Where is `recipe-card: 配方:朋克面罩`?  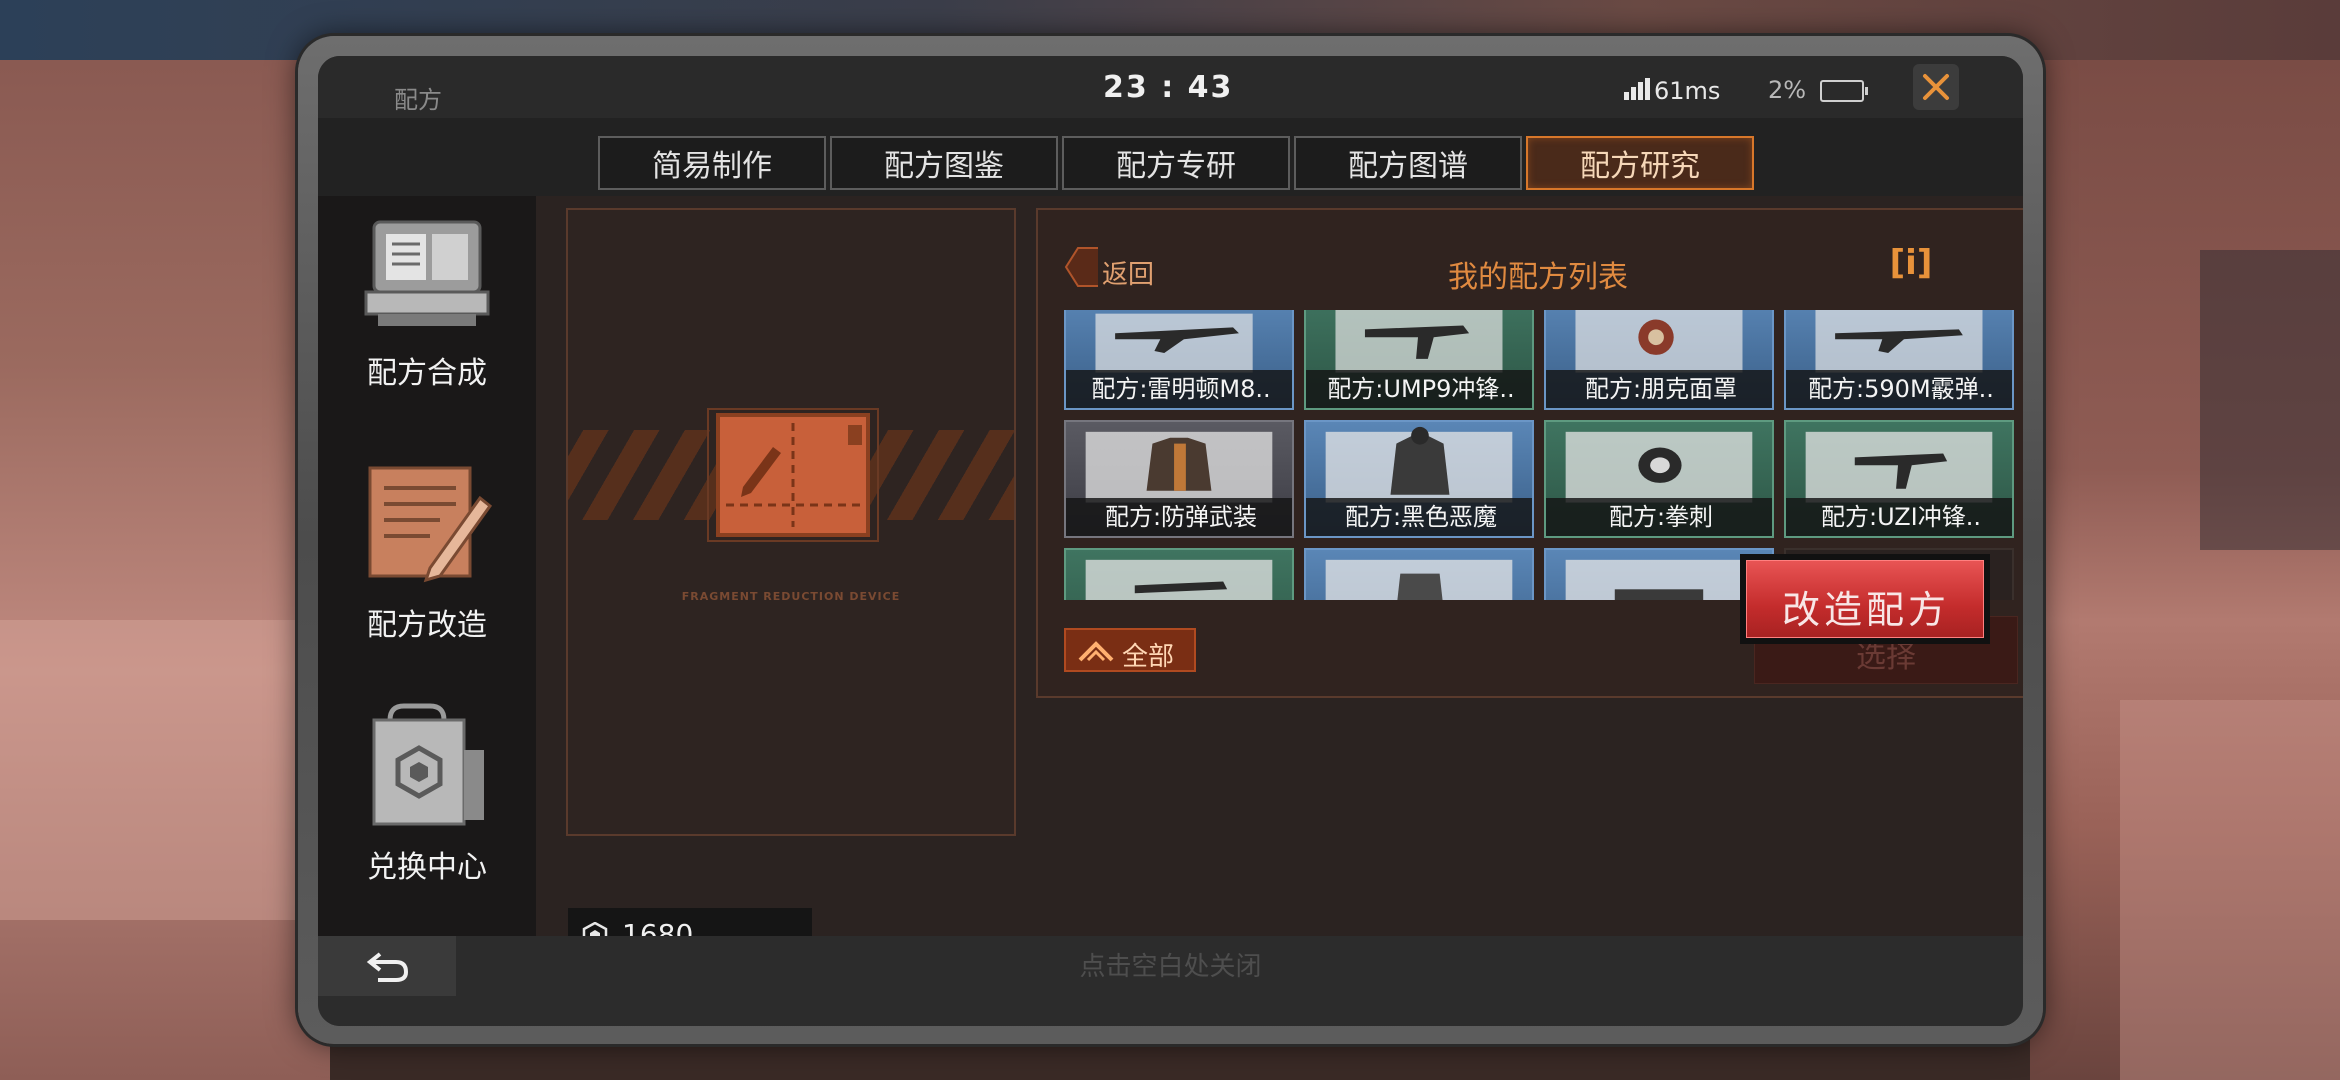
recipe-card: 配方:朋克面罩 is located at coordinates (1659, 360).